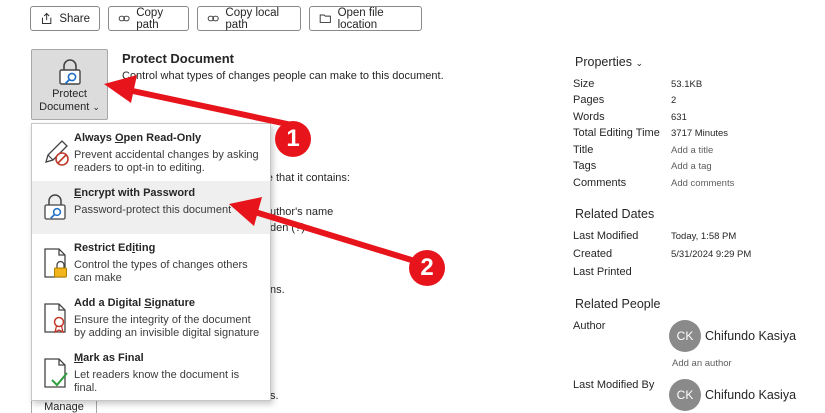 The width and height of the screenshot is (825, 413). I want to click on arrow-1-head, so click(120, 89).